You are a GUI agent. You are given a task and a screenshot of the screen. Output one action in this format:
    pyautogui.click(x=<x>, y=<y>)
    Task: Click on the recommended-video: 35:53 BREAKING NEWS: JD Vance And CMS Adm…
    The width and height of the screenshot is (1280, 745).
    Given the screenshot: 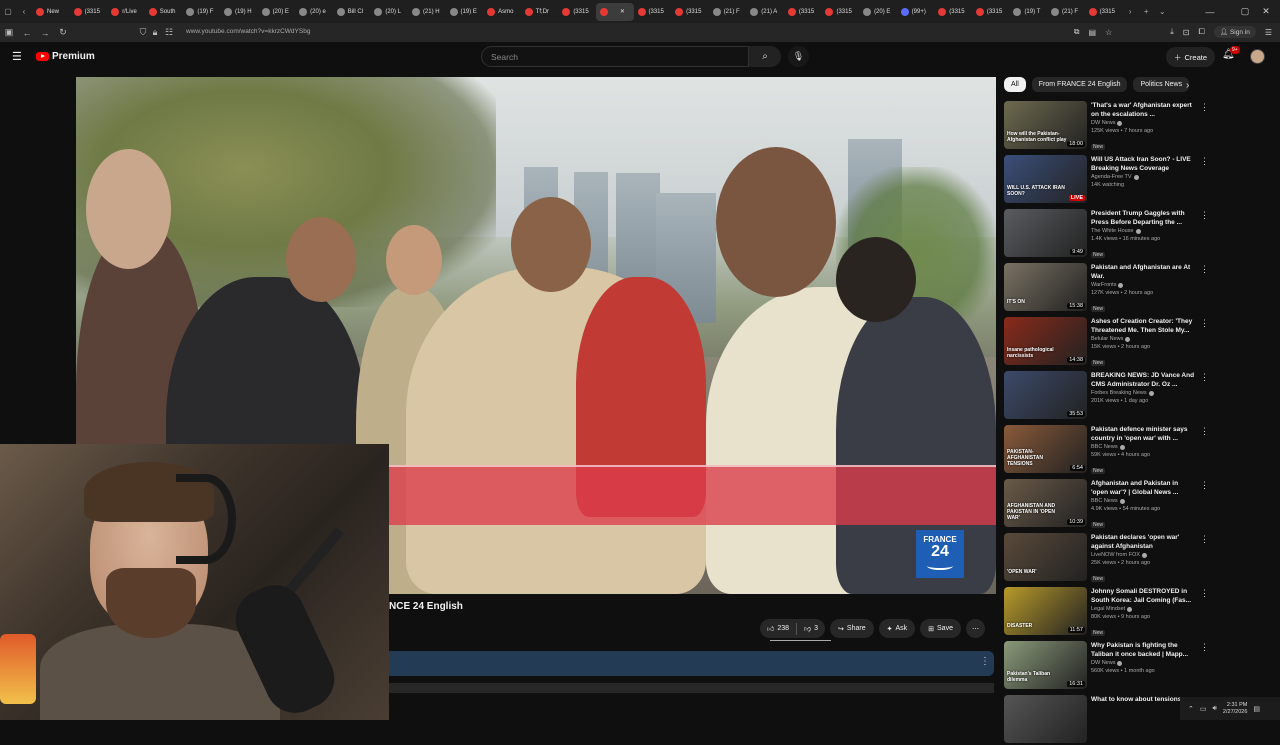 What is the action you would take?
    pyautogui.click(x=1106, y=396)
    